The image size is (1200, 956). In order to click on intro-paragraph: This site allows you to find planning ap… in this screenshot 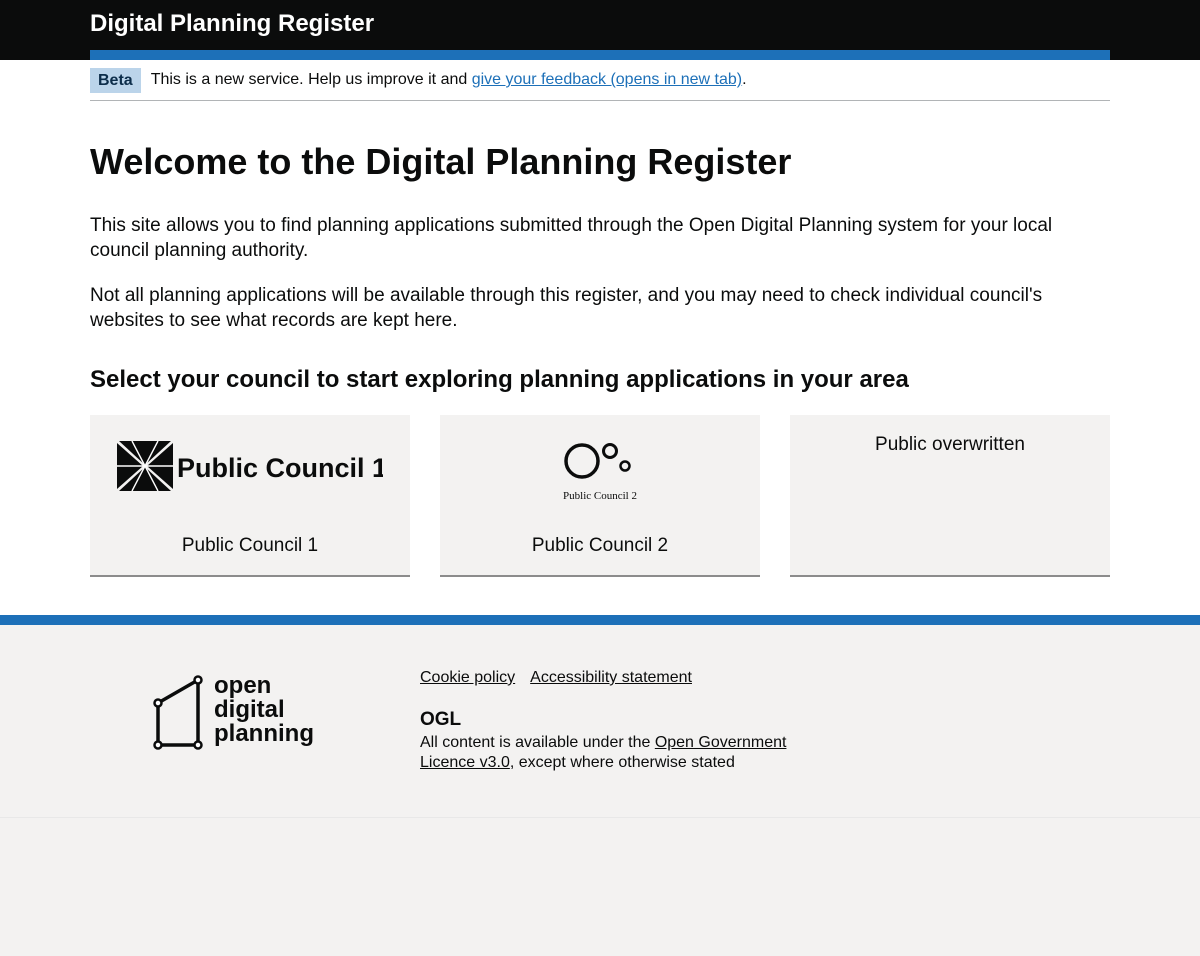, I will do `click(571, 238)`.